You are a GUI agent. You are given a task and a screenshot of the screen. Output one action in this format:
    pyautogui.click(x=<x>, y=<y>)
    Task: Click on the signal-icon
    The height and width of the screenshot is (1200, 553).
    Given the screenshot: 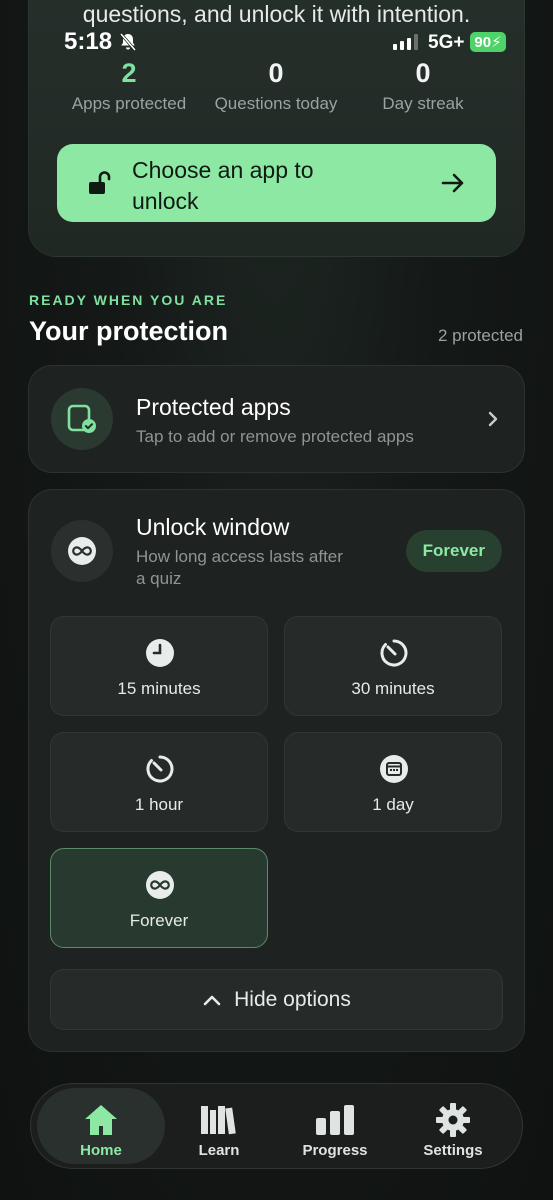 What is the action you would take?
    pyautogui.click(x=405, y=42)
    